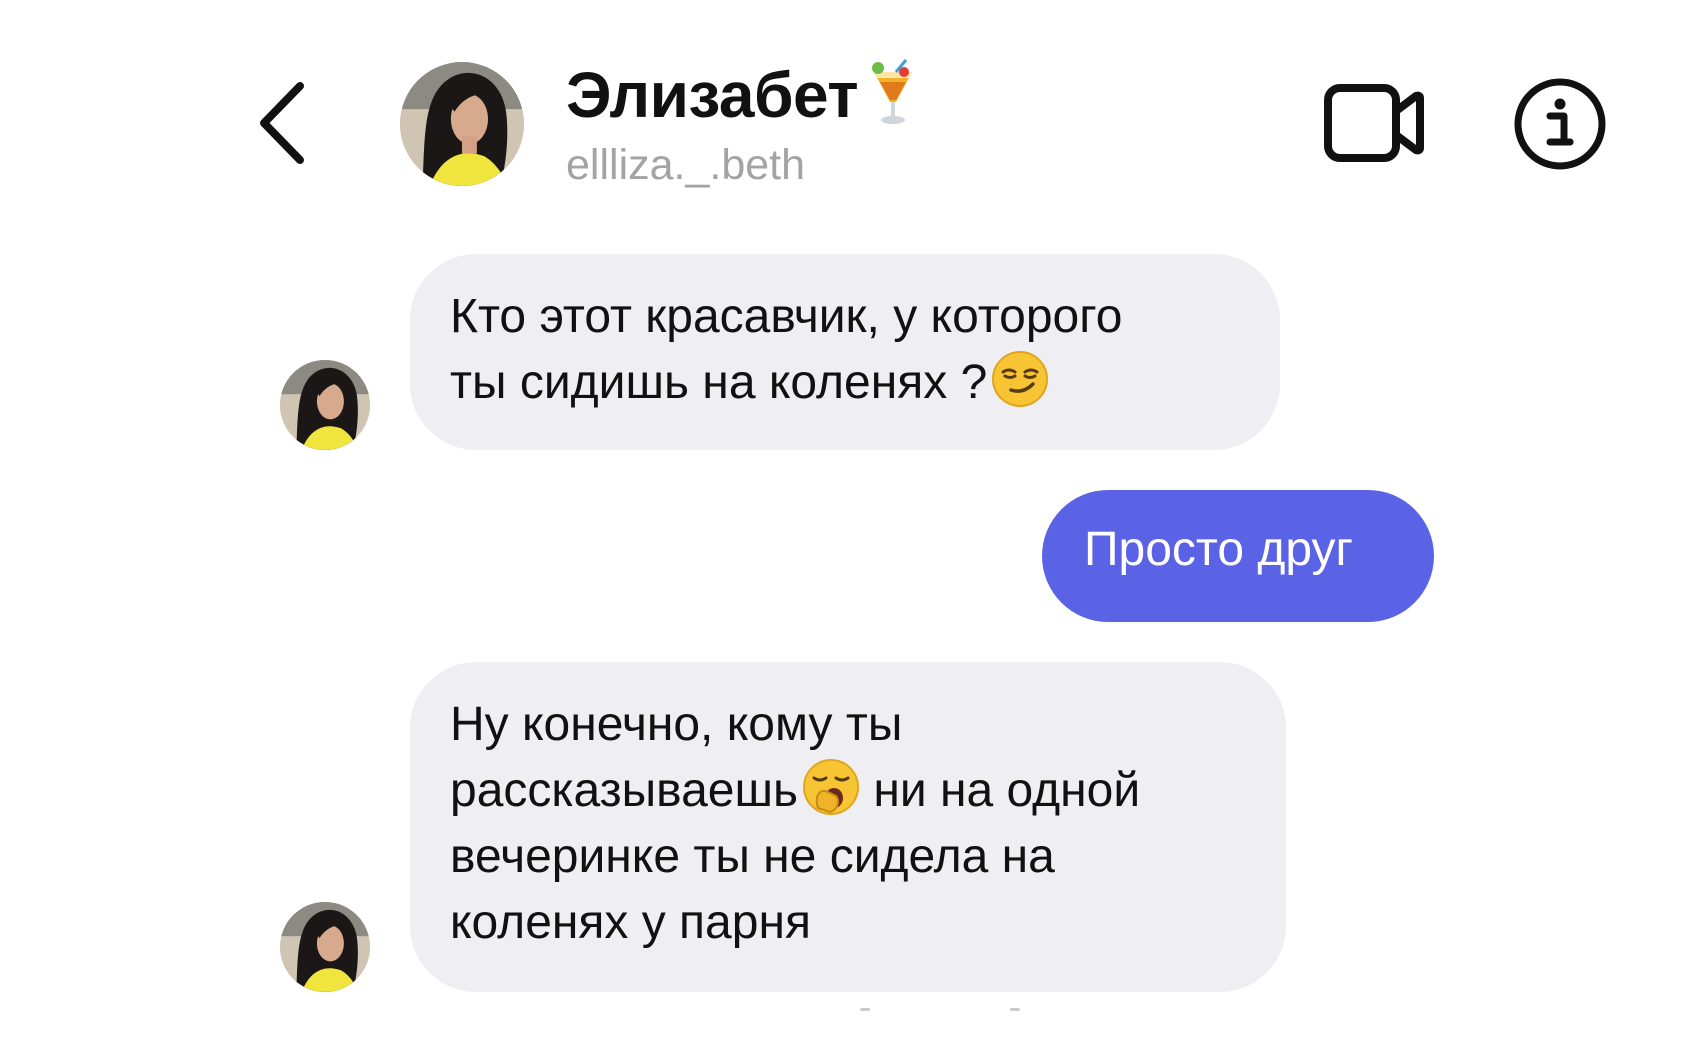  I want to click on message-line: рассказываешь, so click(624, 790).